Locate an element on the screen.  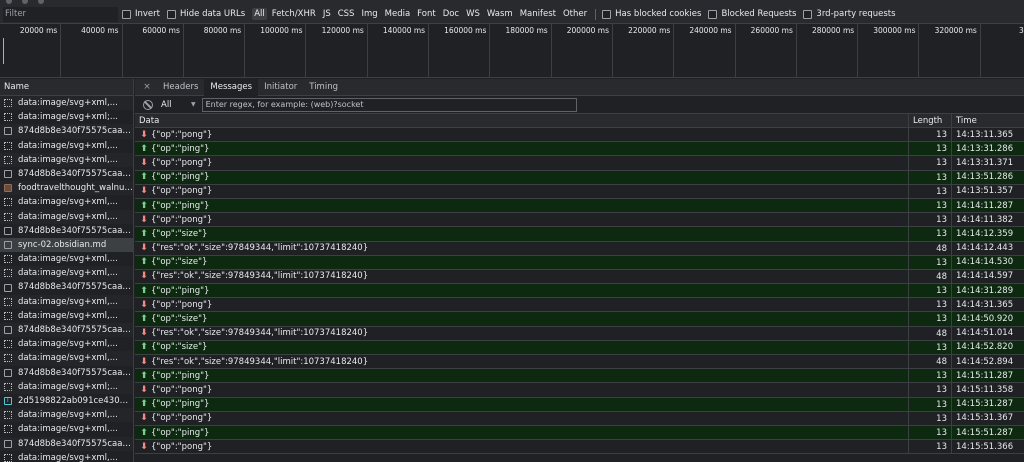
regex-filter-input is located at coordinates (389, 104).